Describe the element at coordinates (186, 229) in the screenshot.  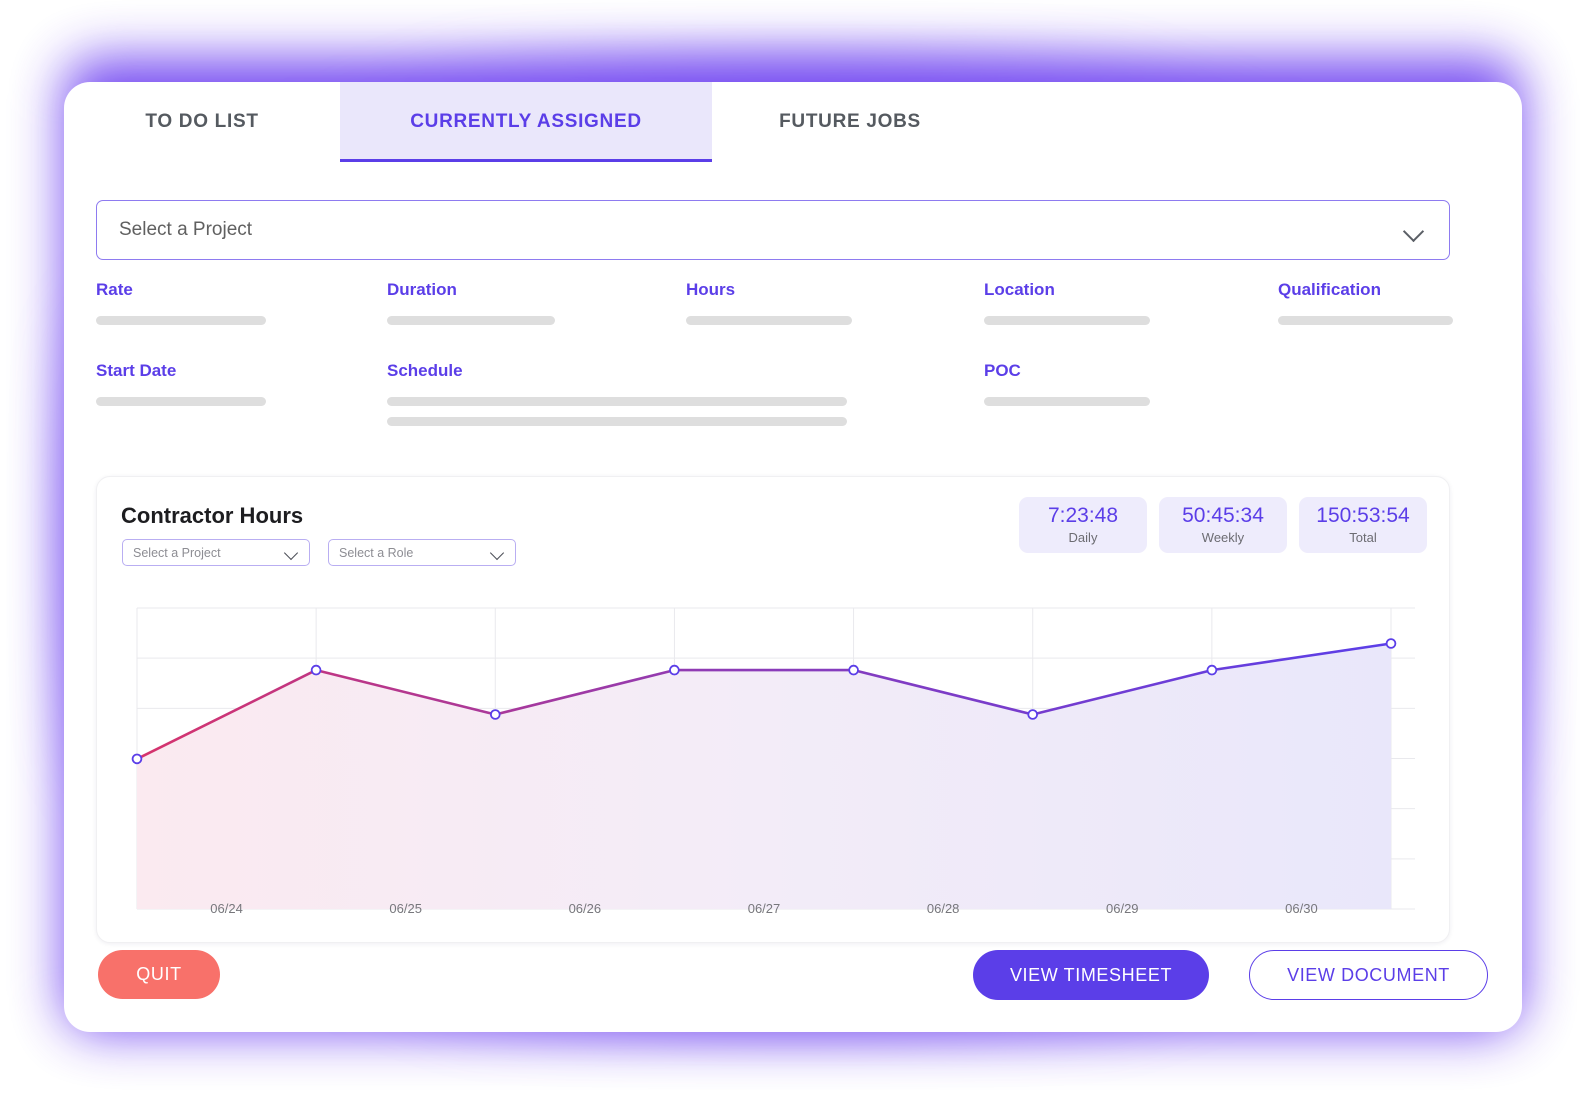
I see `project-select-value: Select a Project` at that location.